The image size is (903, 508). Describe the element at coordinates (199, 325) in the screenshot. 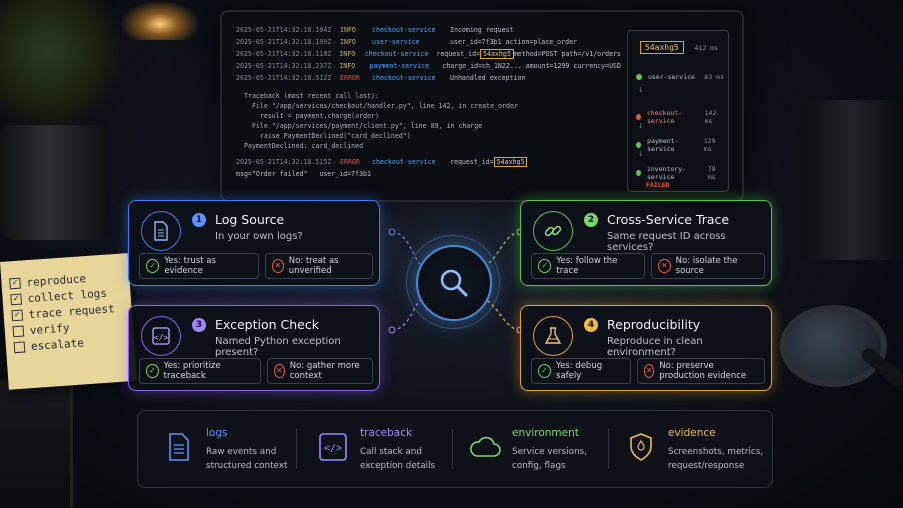

I see `step-number: 3` at that location.